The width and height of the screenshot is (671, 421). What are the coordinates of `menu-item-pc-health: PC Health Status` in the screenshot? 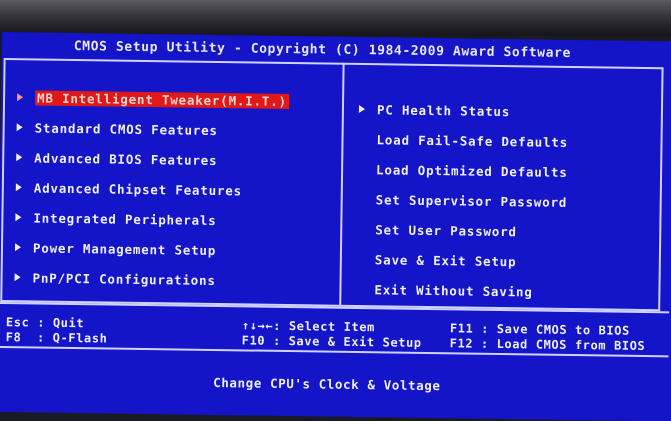 It's located at (463, 110).